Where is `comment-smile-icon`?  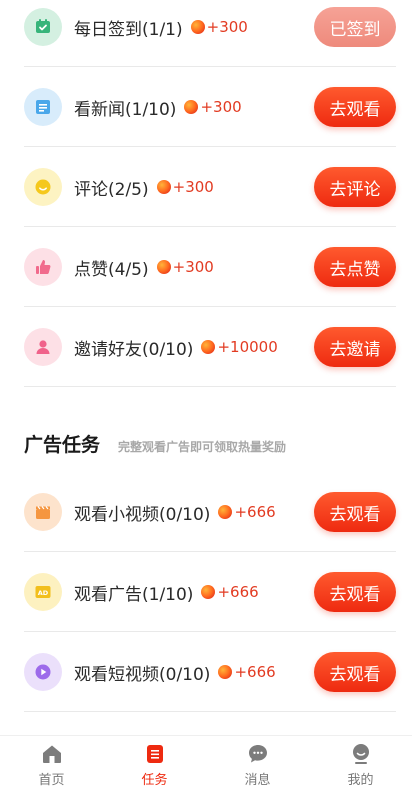
comment-smile-icon is located at coordinates (43, 187).